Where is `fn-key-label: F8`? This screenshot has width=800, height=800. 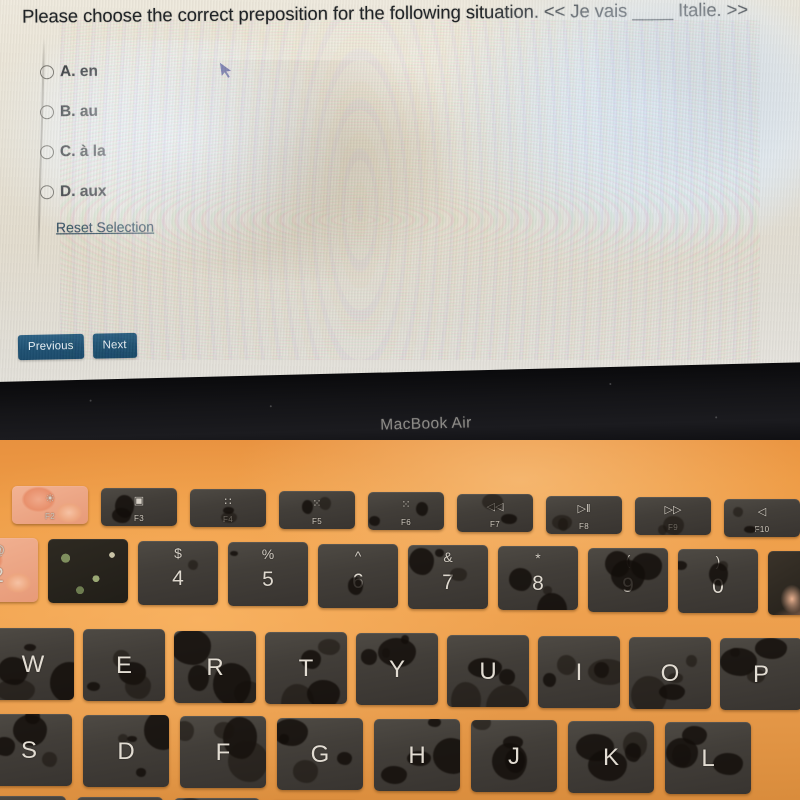
fn-key-label: F8 is located at coordinates (584, 526).